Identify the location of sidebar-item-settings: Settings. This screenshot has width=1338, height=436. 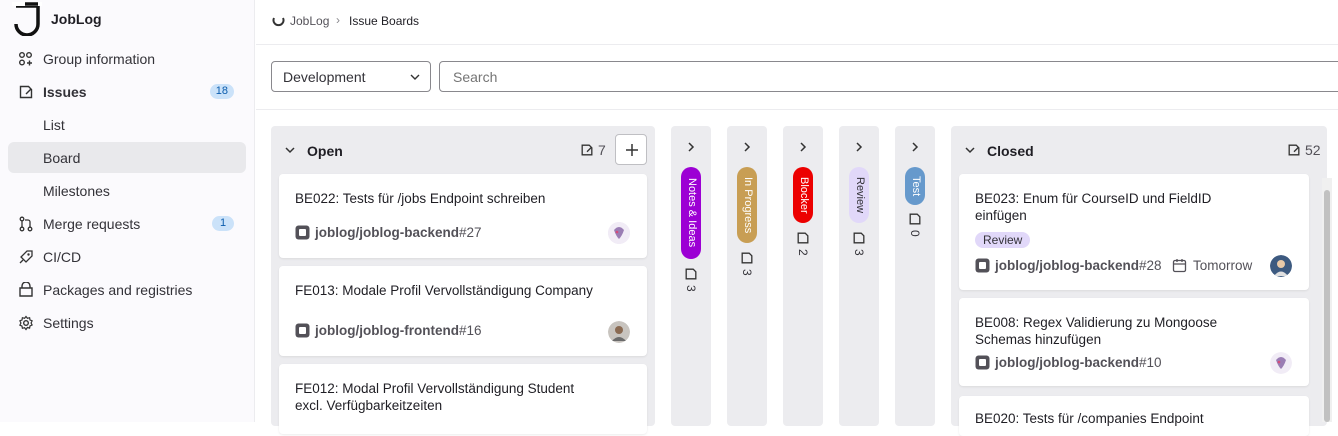
(127, 322).